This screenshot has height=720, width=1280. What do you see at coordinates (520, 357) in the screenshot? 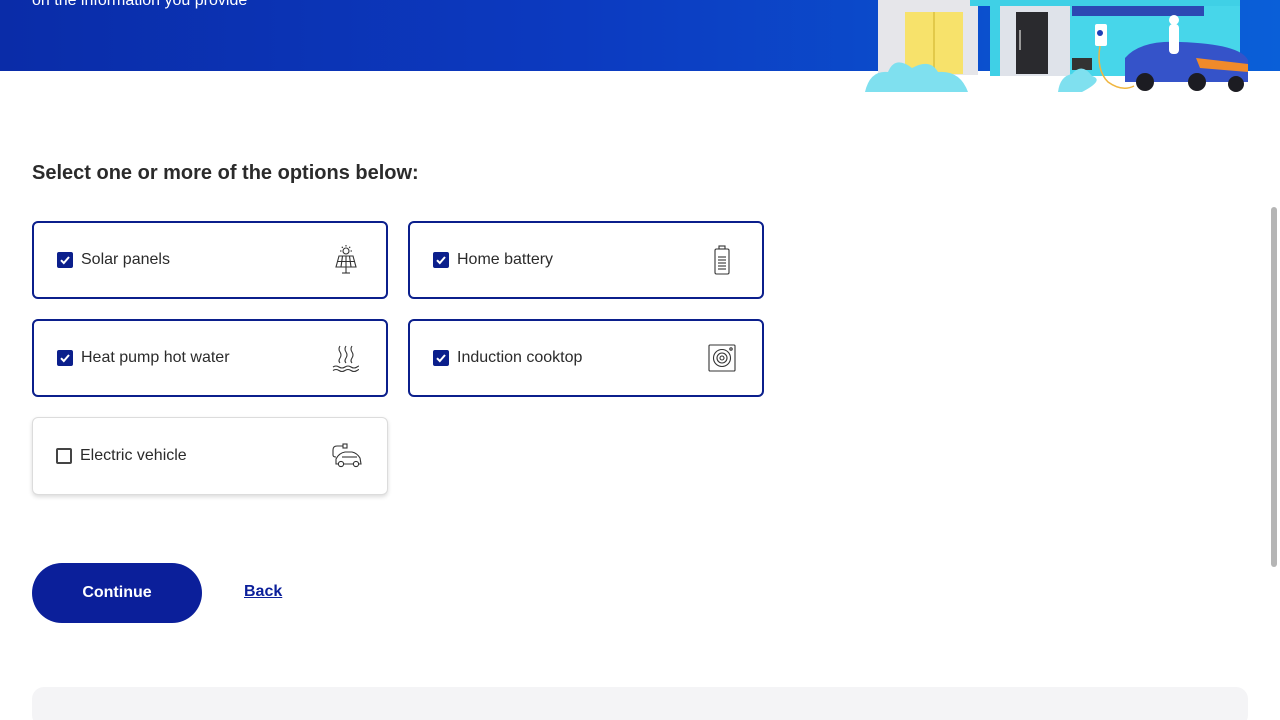
I see `option-label: Induction cooktop` at bounding box center [520, 357].